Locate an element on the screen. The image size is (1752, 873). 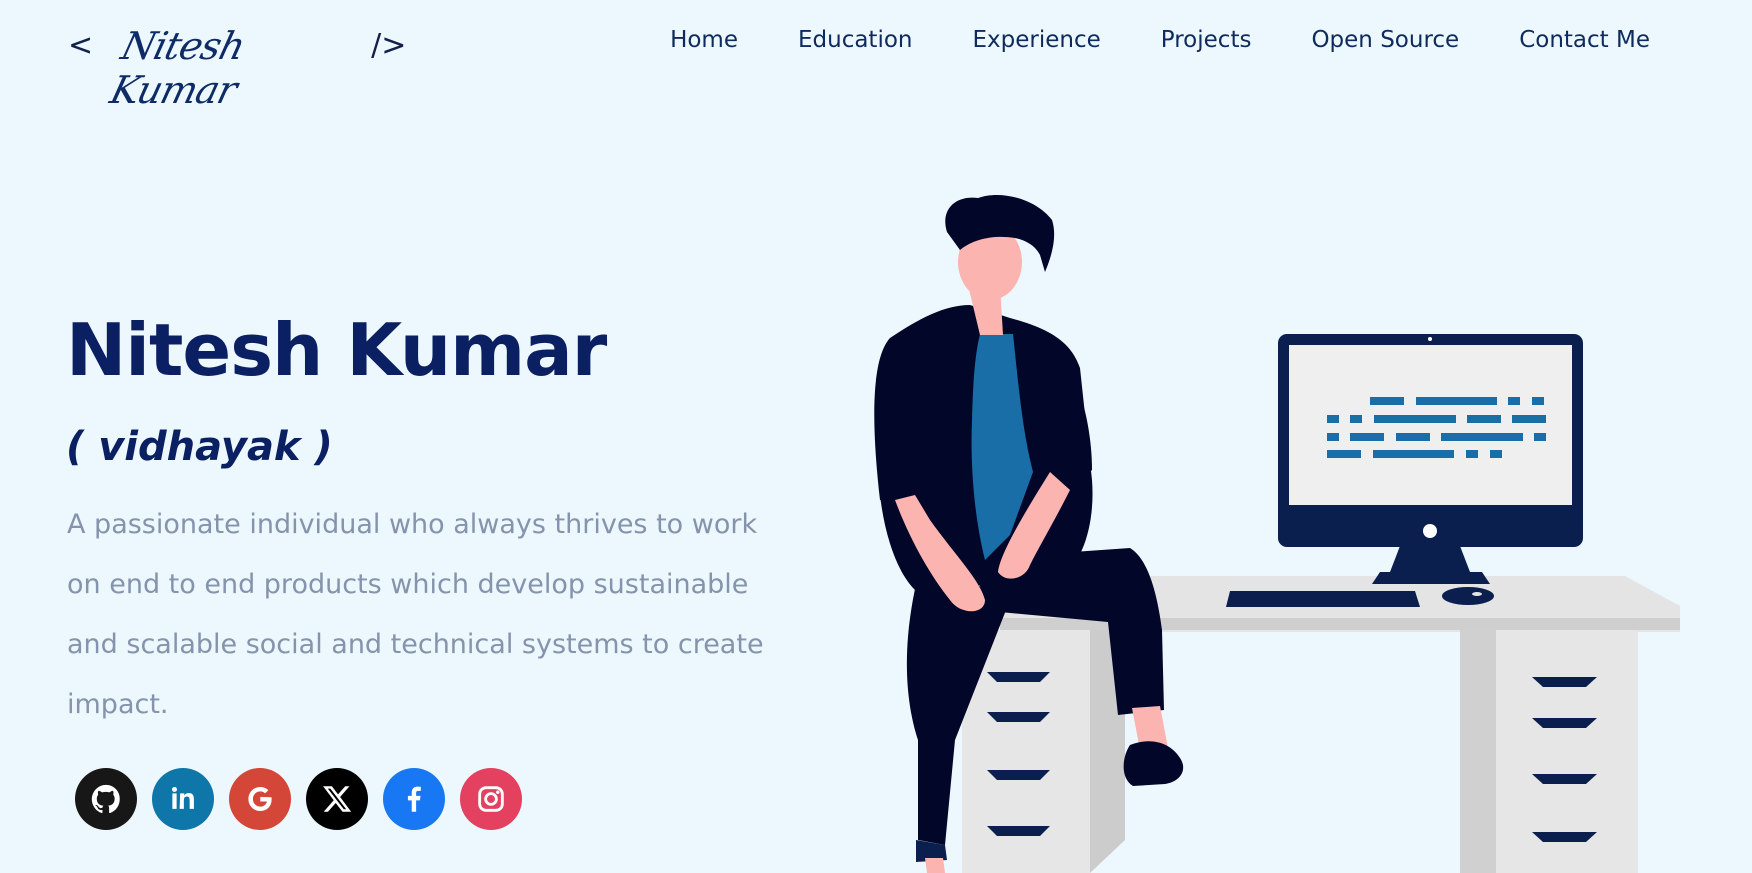
logo-link: < Nitesh Kumar /> is located at coordinates (237, 63).